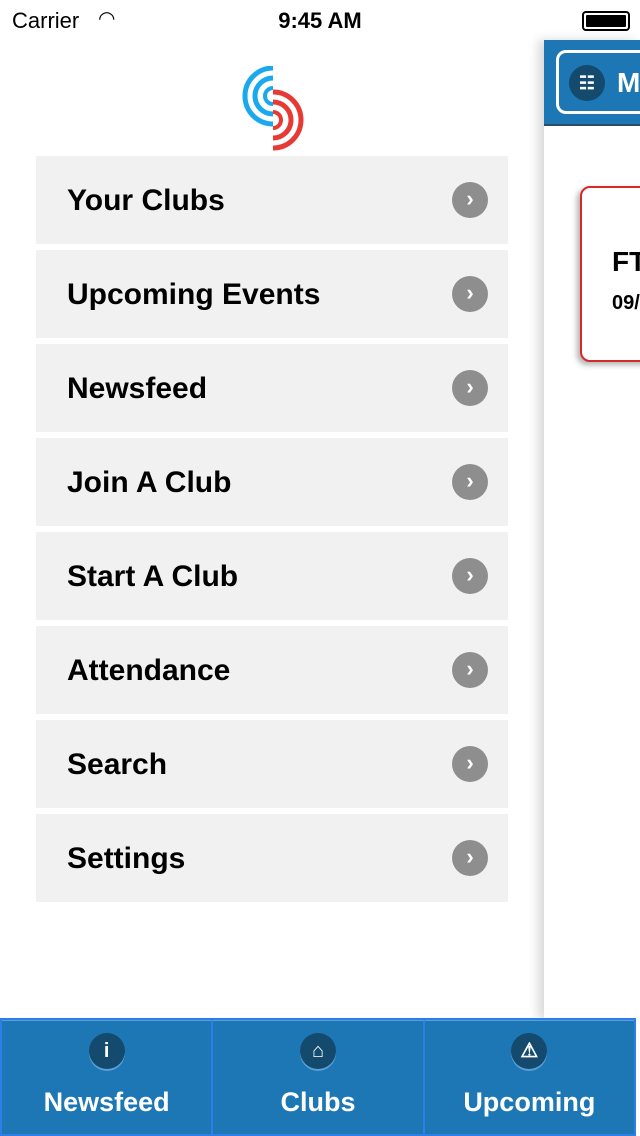 Image resolution: width=640 pixels, height=1136 pixels. I want to click on info-icon: i, so click(106, 1051).